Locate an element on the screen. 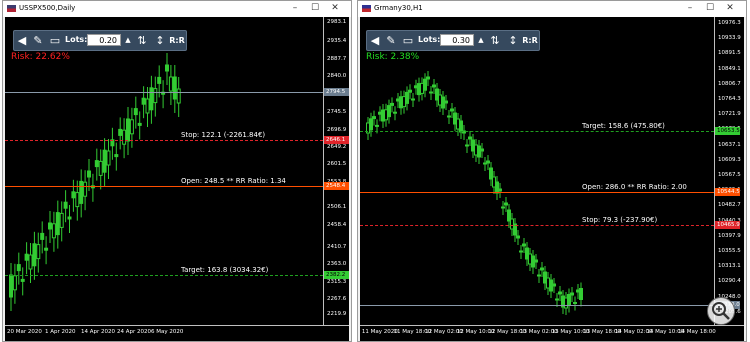  price-tag: 2548.4 is located at coordinates (336, 186).